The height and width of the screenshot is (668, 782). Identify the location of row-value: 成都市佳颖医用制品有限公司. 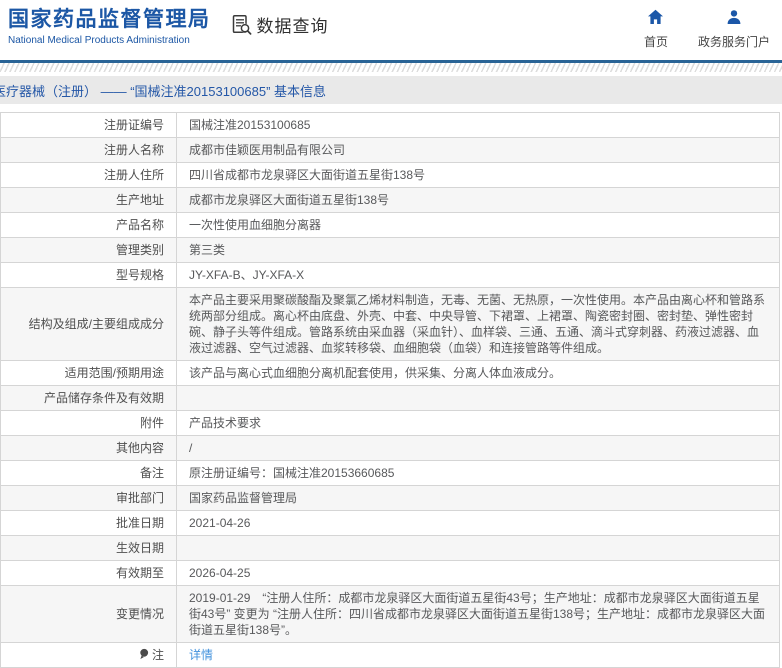
(478, 150).